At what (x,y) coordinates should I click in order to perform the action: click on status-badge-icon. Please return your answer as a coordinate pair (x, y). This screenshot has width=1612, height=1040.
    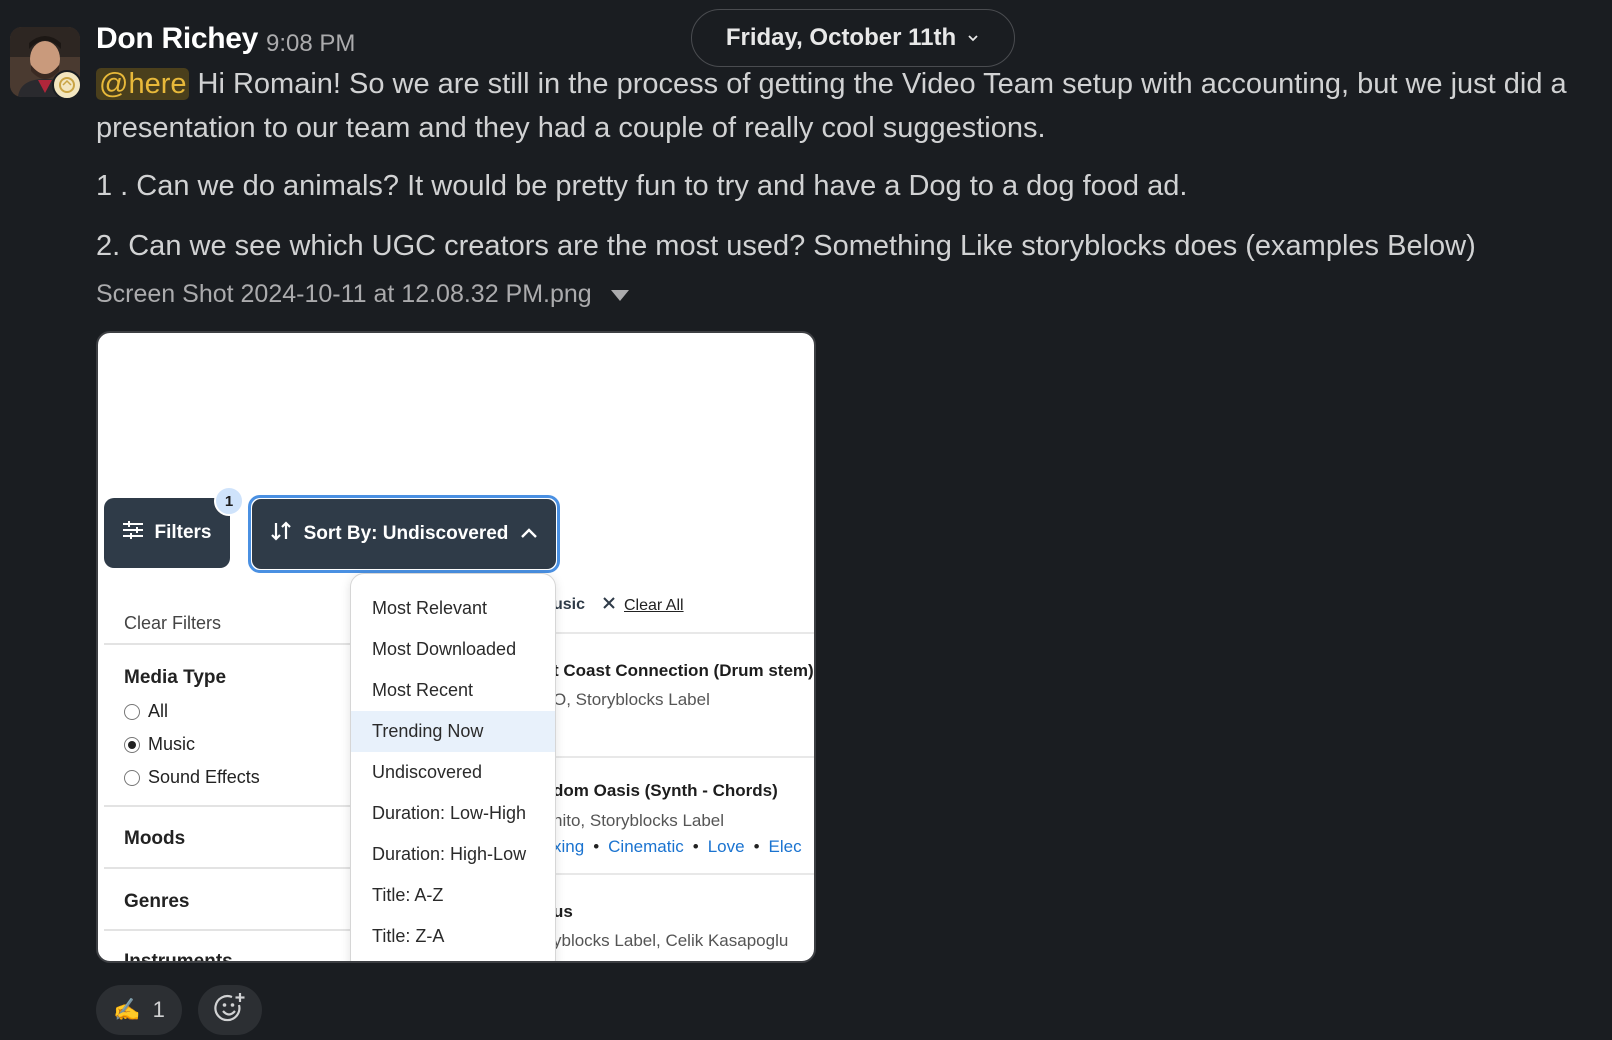
    Looking at the image, I should click on (67, 85).